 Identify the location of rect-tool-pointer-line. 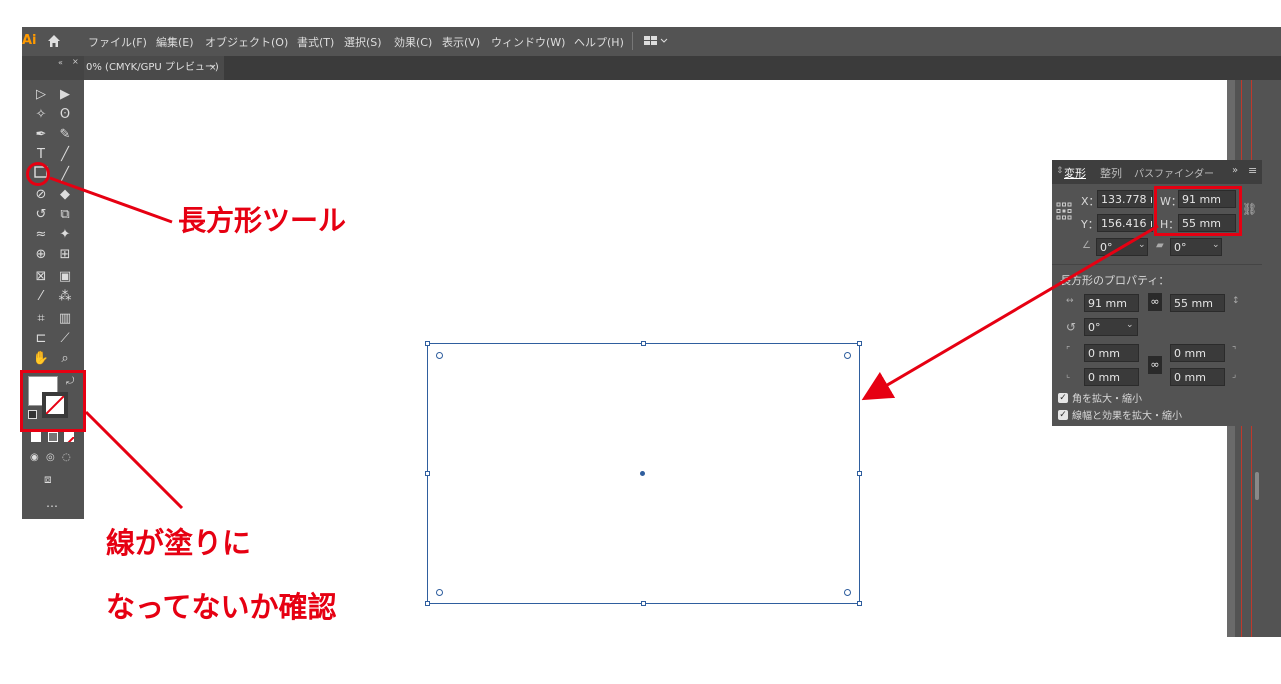
(111, 200).